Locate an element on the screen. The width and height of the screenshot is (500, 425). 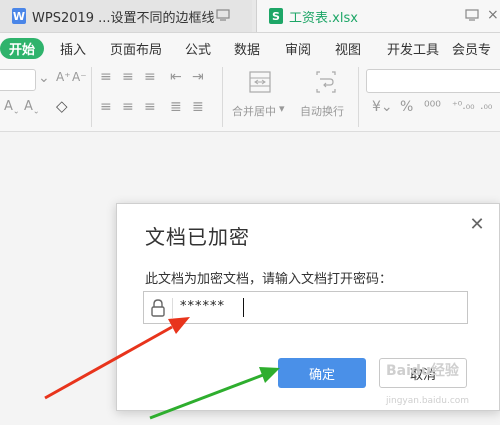
lock-icon is located at coordinates (158, 308).